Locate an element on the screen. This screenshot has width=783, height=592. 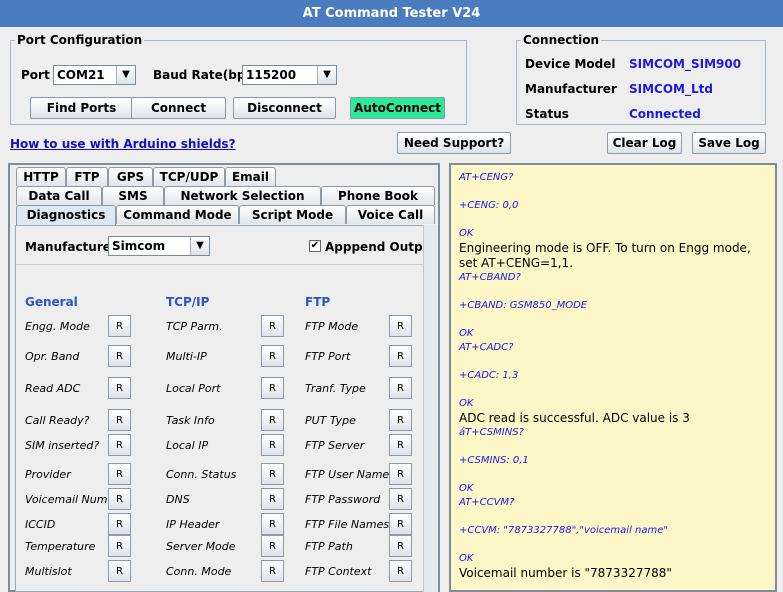
clear-log-button: Clear Log is located at coordinates (644, 143).